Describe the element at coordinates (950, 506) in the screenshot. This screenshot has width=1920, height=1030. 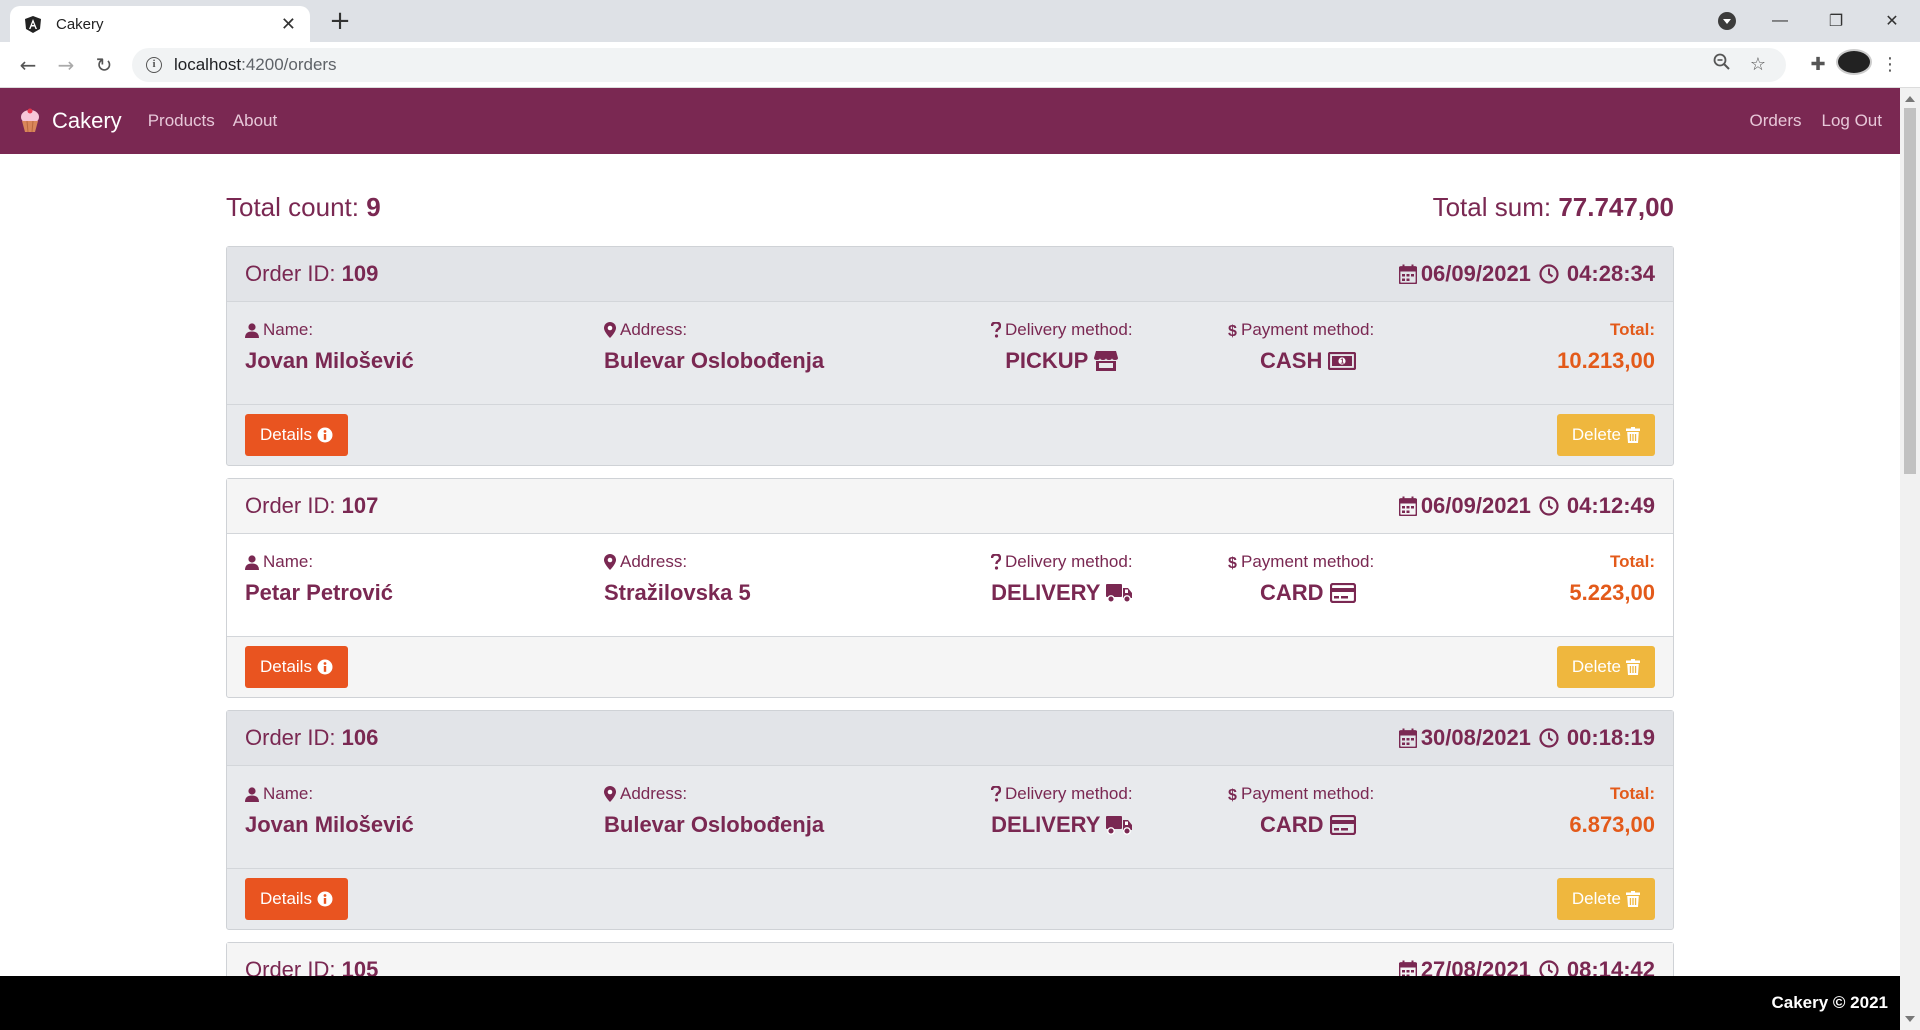
I see `order-card-header: Order ID: 107 06/09/2021 04:12:49` at that location.